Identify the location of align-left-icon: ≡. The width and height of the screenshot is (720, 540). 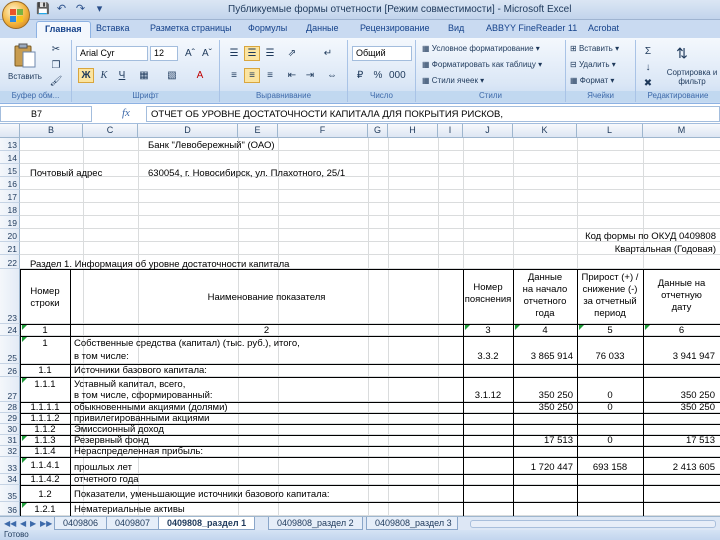
(234, 75).